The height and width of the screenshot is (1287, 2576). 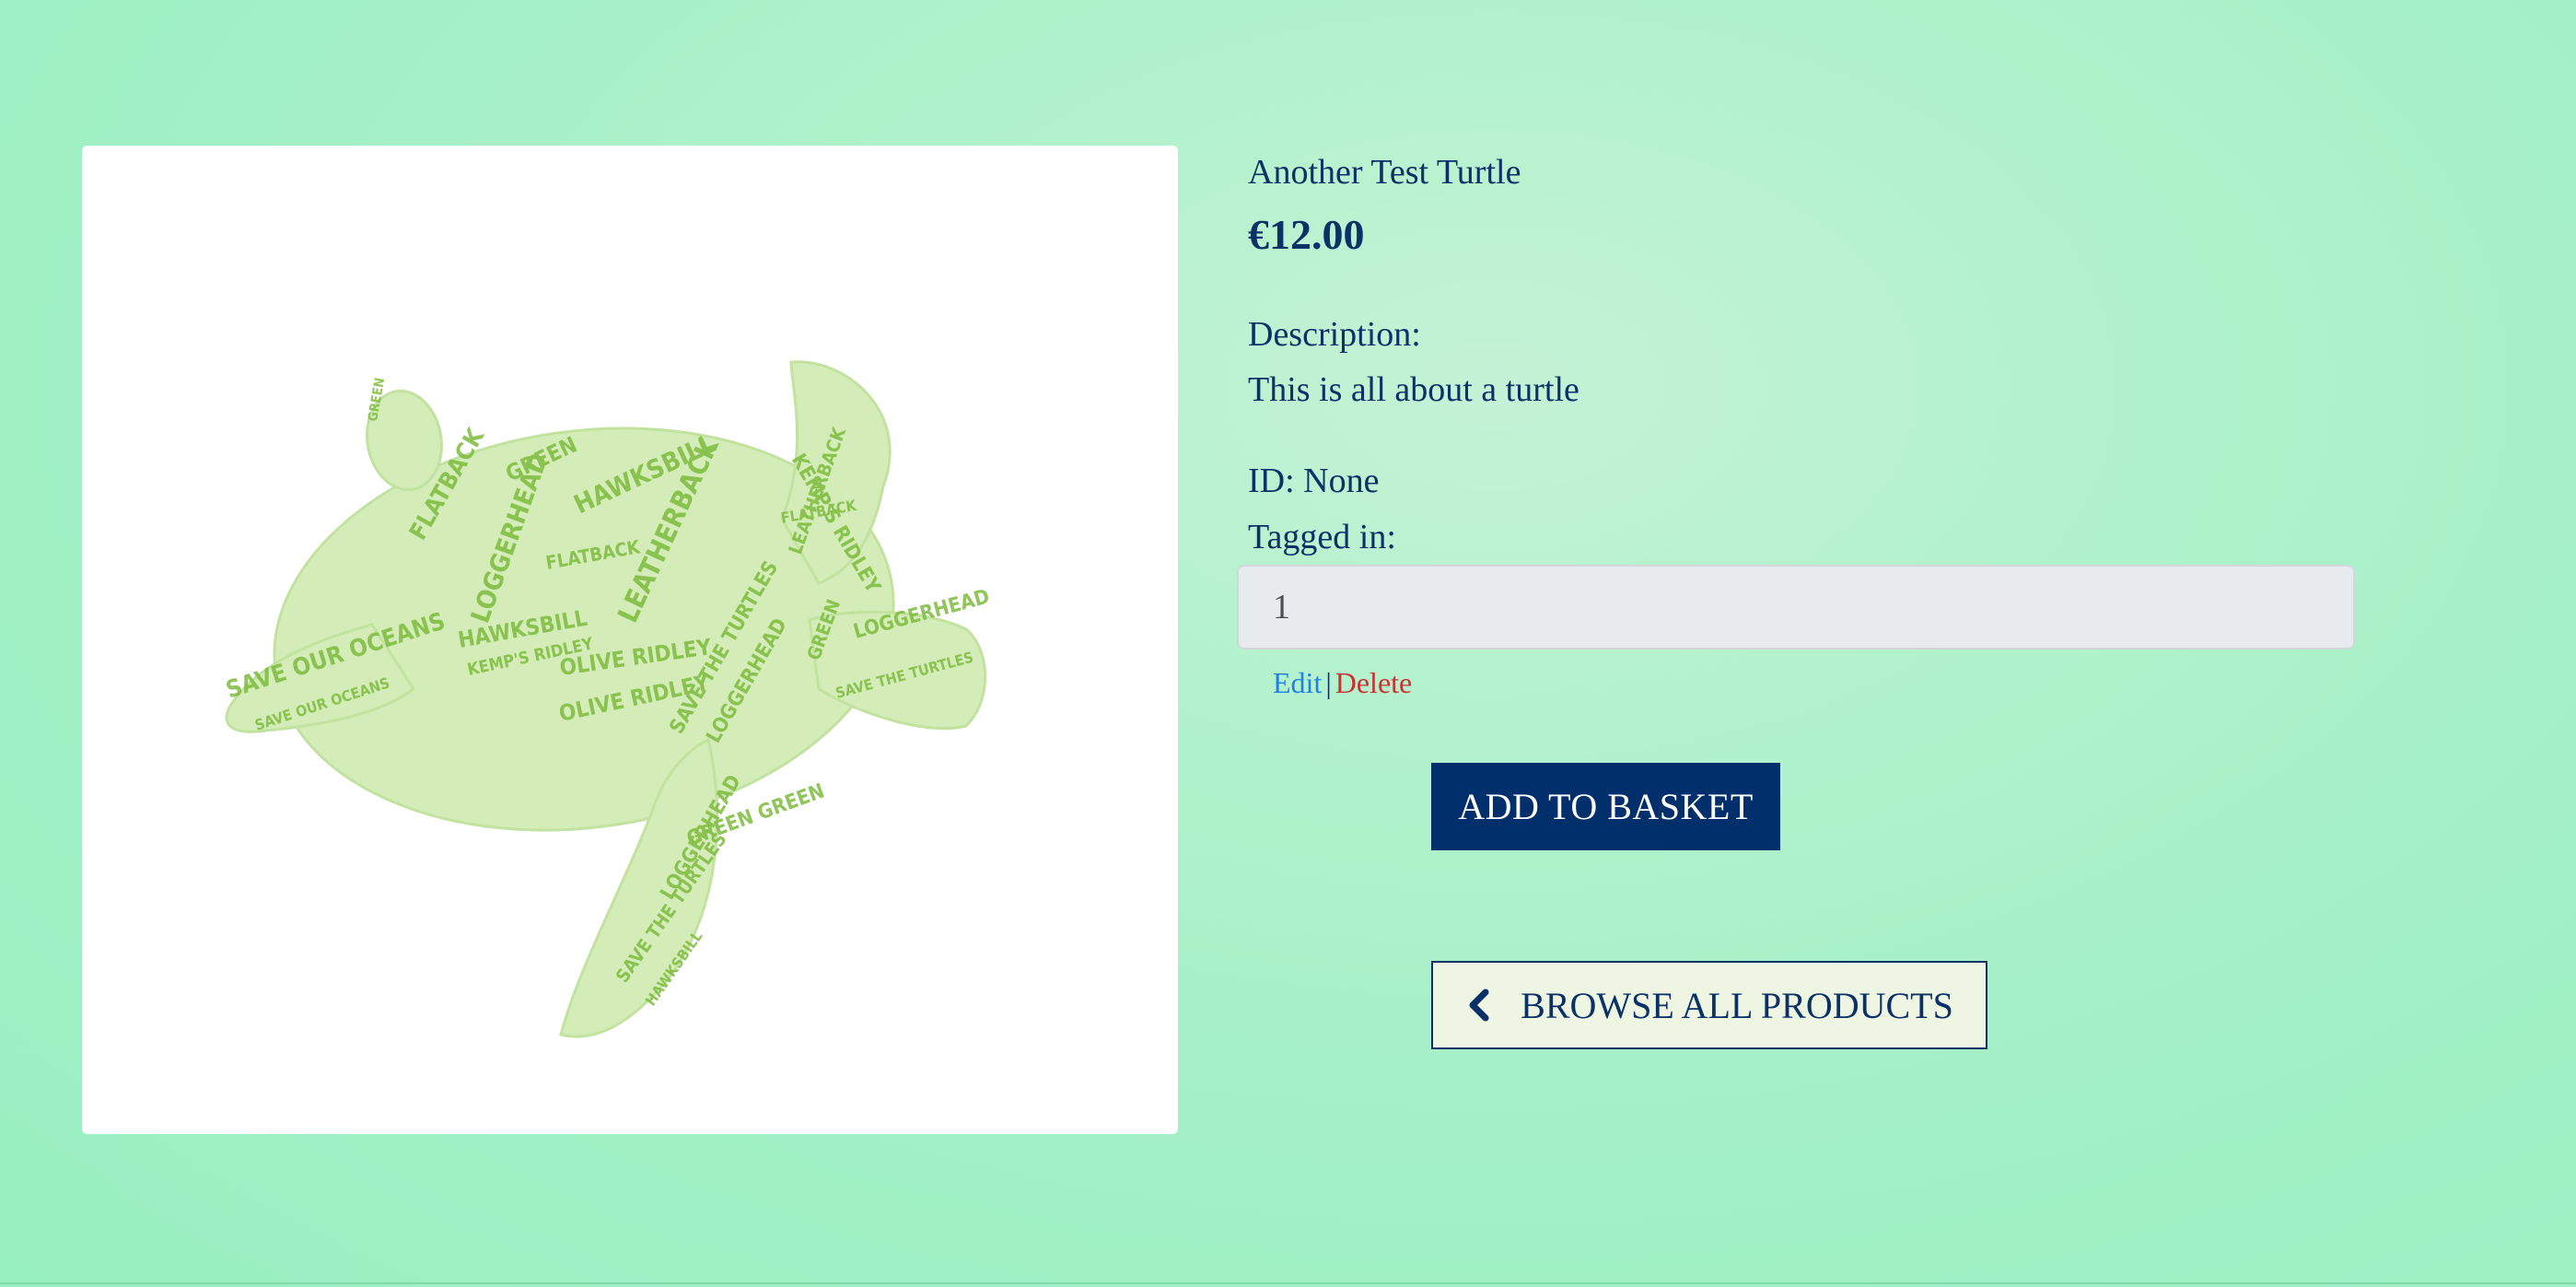 I want to click on chevron-left-icon, so click(x=1479, y=1005).